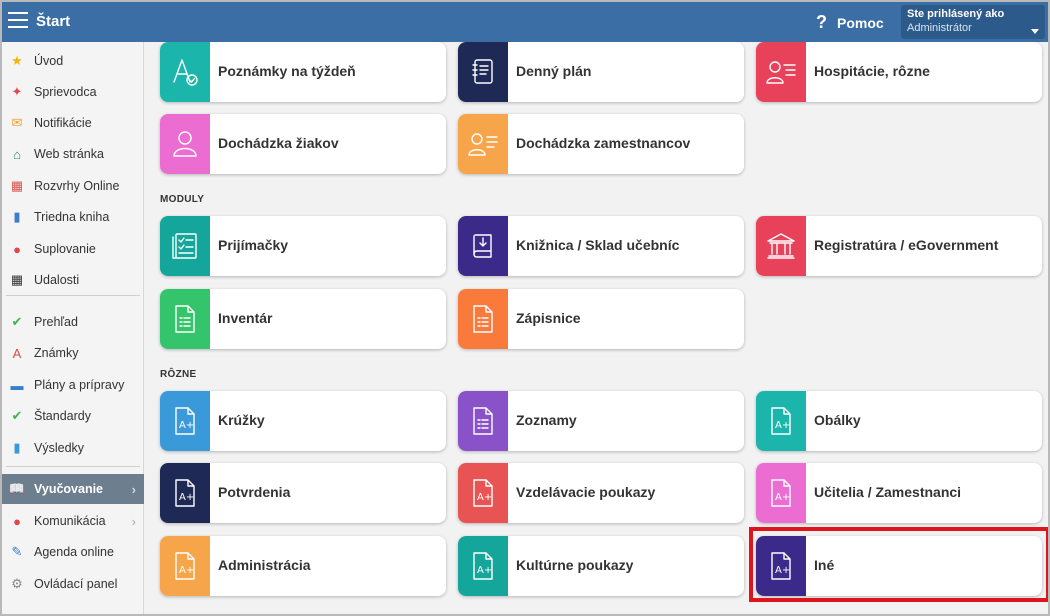  Describe the element at coordinates (73, 489) in the screenshot. I see `sidebar-item: 📖 Vyučovanie ›` at that location.